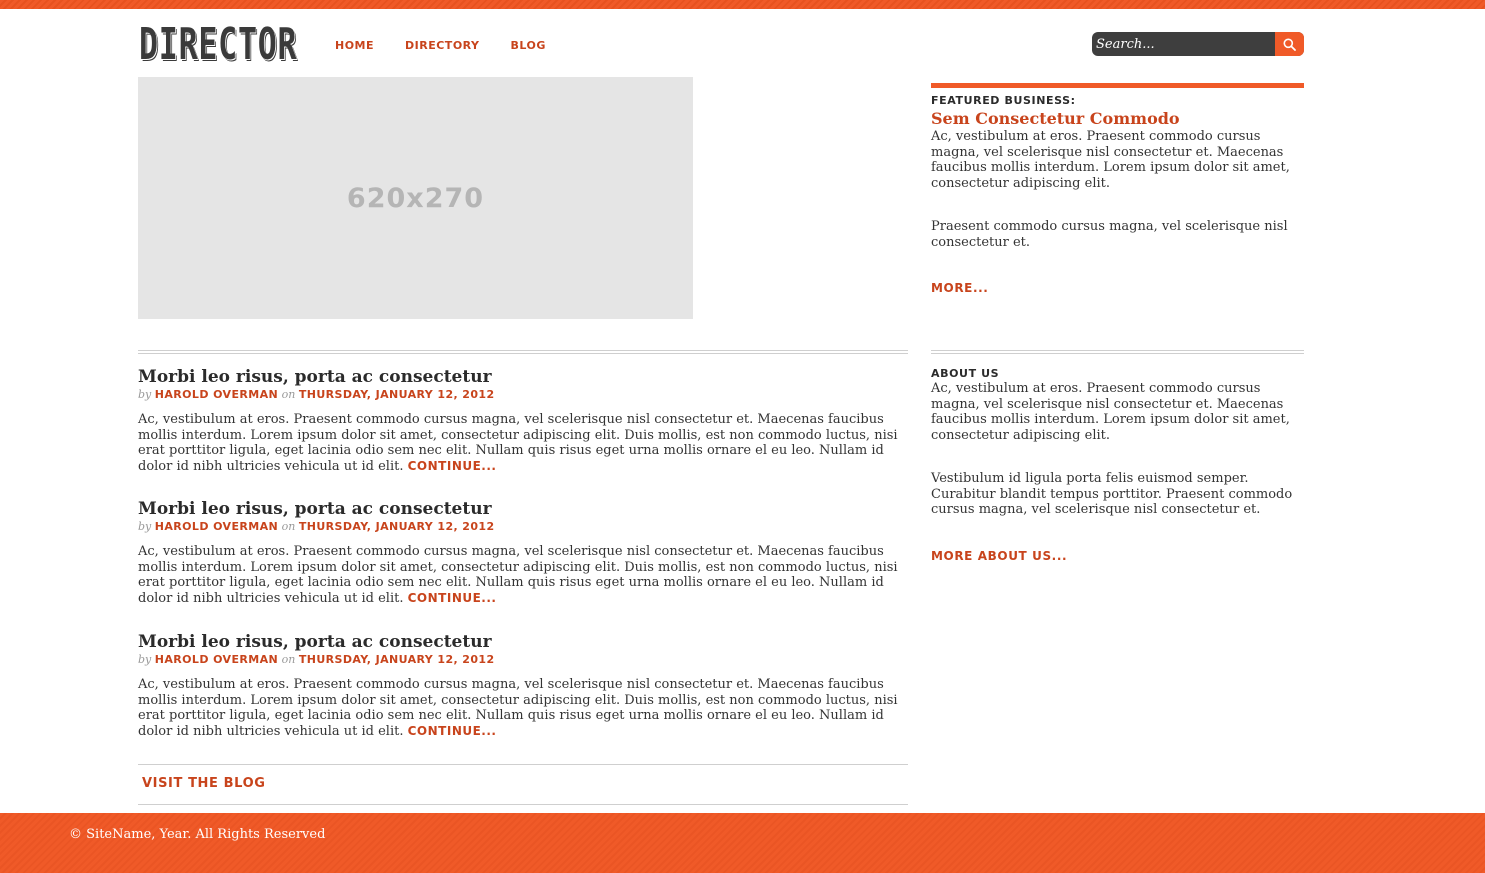  What do you see at coordinates (204, 783) in the screenshot?
I see `visit-blog-link: VISIT THE BLOG` at bounding box center [204, 783].